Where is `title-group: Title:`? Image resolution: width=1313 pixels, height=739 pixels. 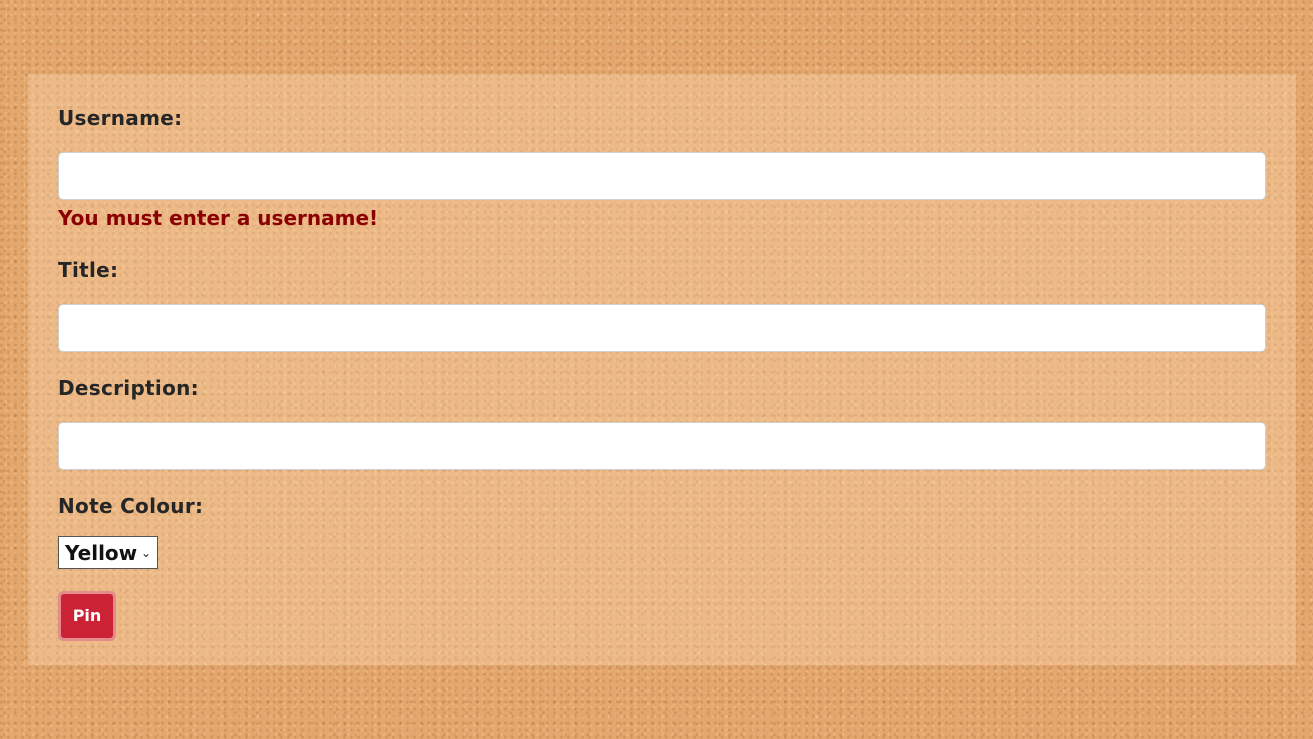 title-group: Title: is located at coordinates (662, 304).